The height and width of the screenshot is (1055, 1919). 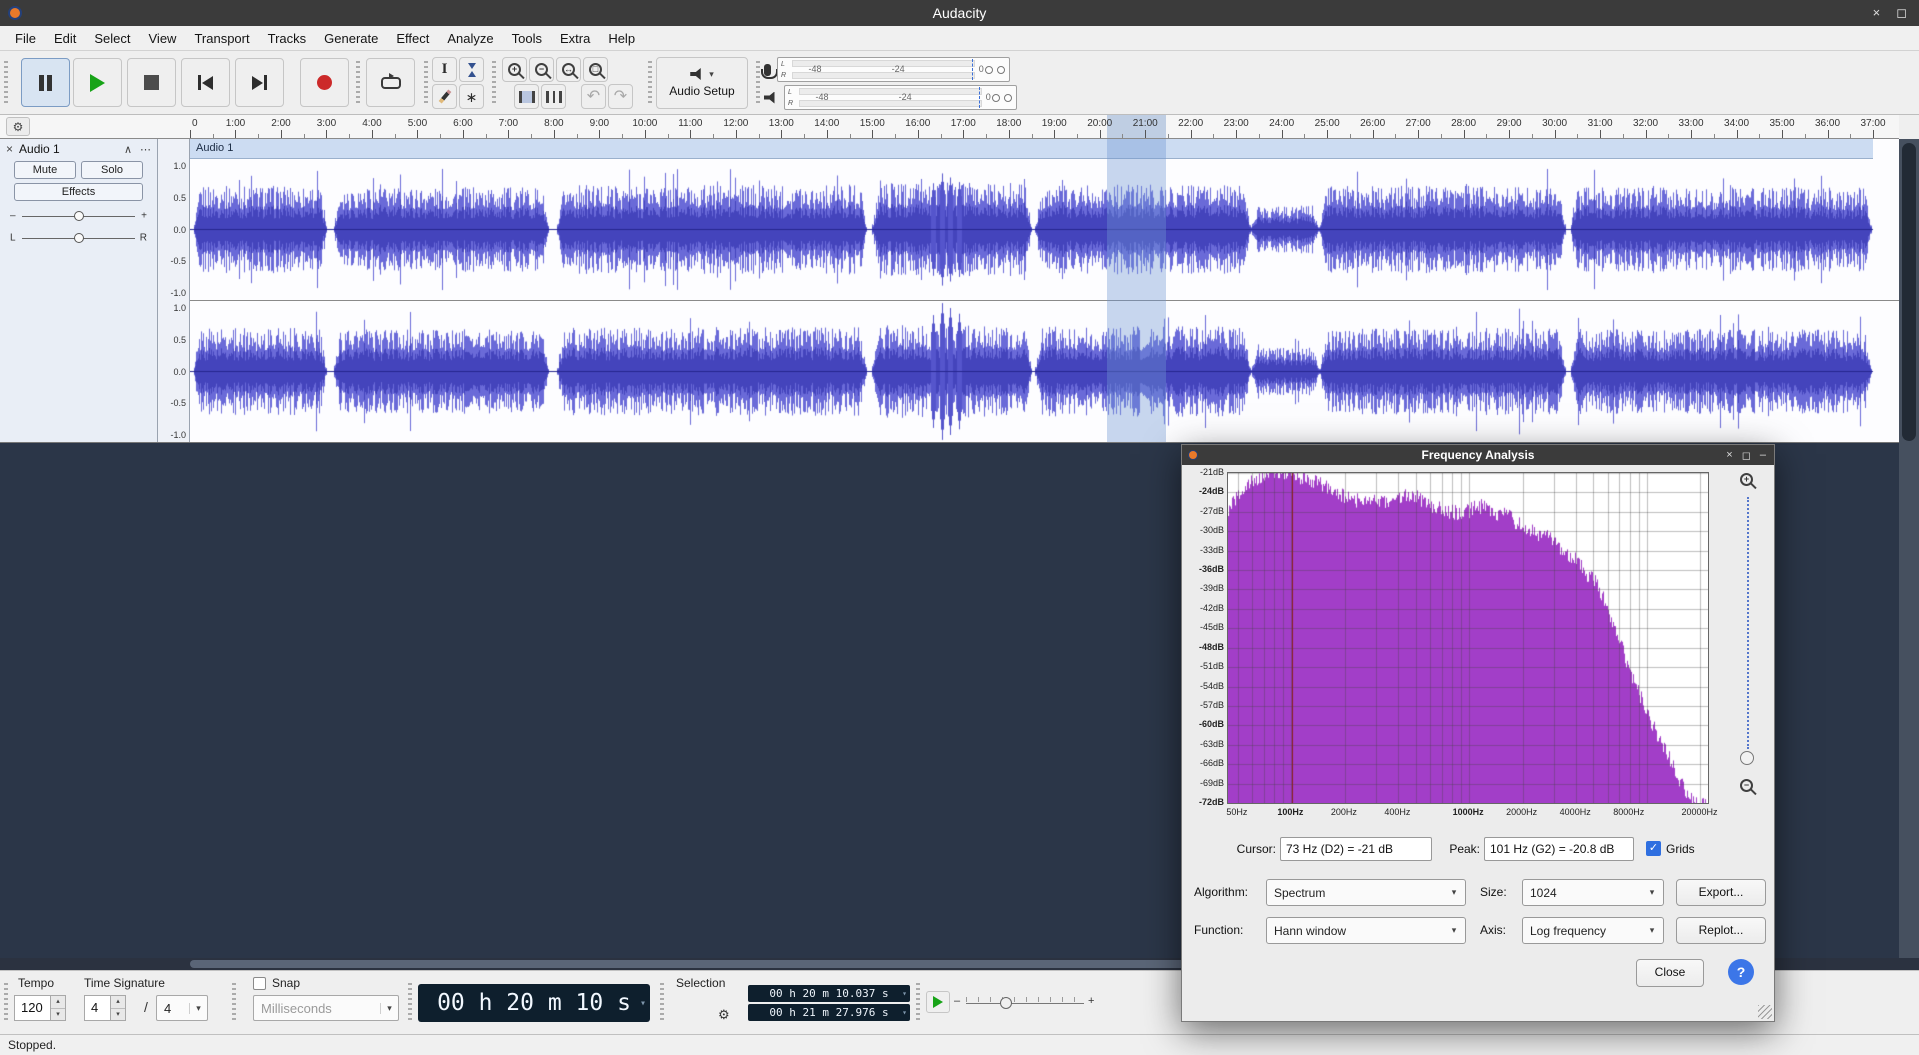 I want to click on track-close-icon: ×, so click(x=9, y=149).